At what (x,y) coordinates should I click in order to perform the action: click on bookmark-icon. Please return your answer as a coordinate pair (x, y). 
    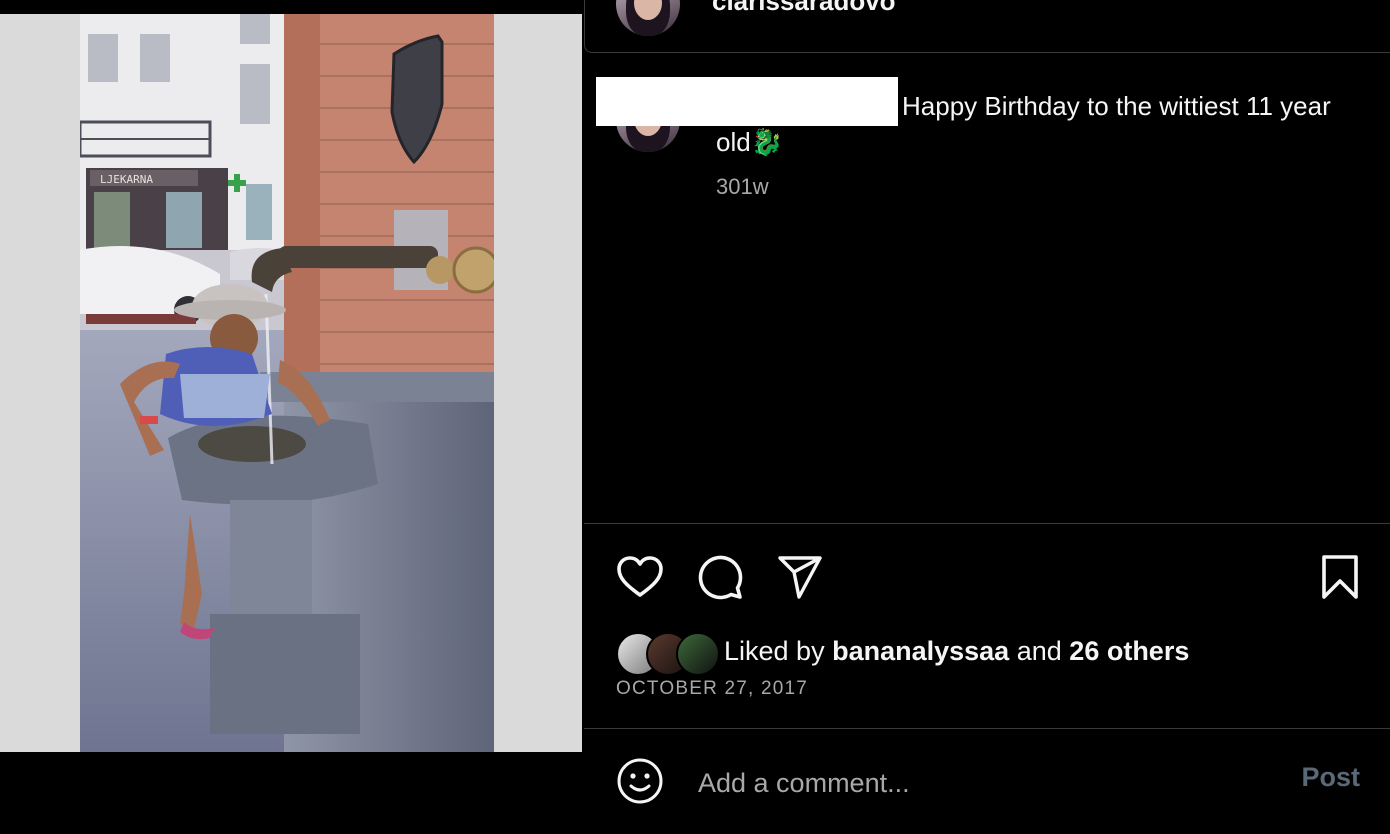
    Looking at the image, I should click on (1340, 577).